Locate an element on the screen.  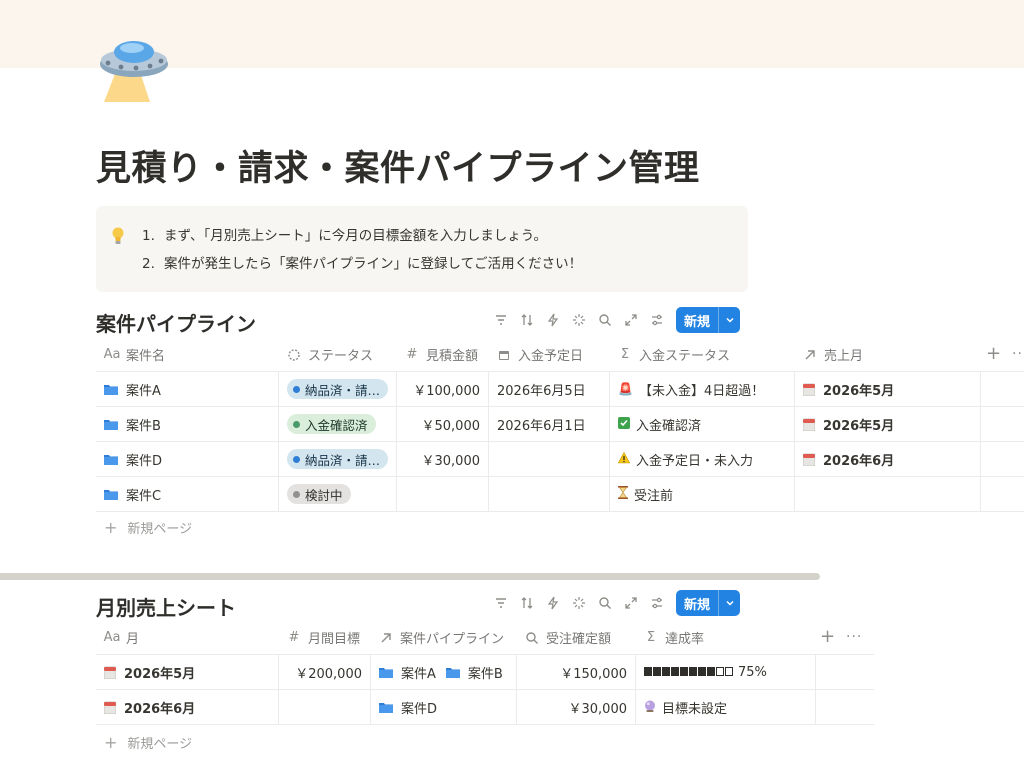
column-header-sales-month: 売上月 is located at coordinates (887, 354).